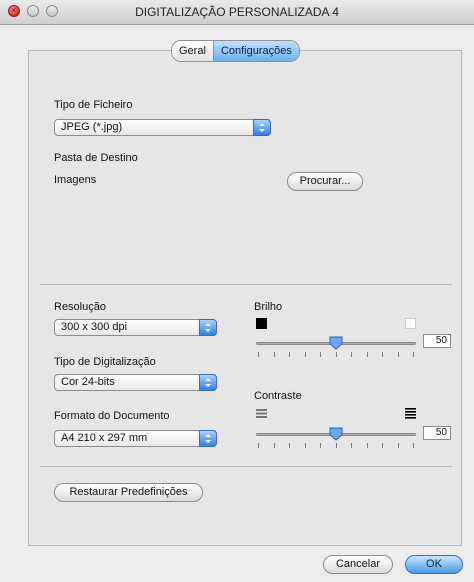 Image resolution: width=474 pixels, height=582 pixels. I want to click on ok-button: OK, so click(434, 564).